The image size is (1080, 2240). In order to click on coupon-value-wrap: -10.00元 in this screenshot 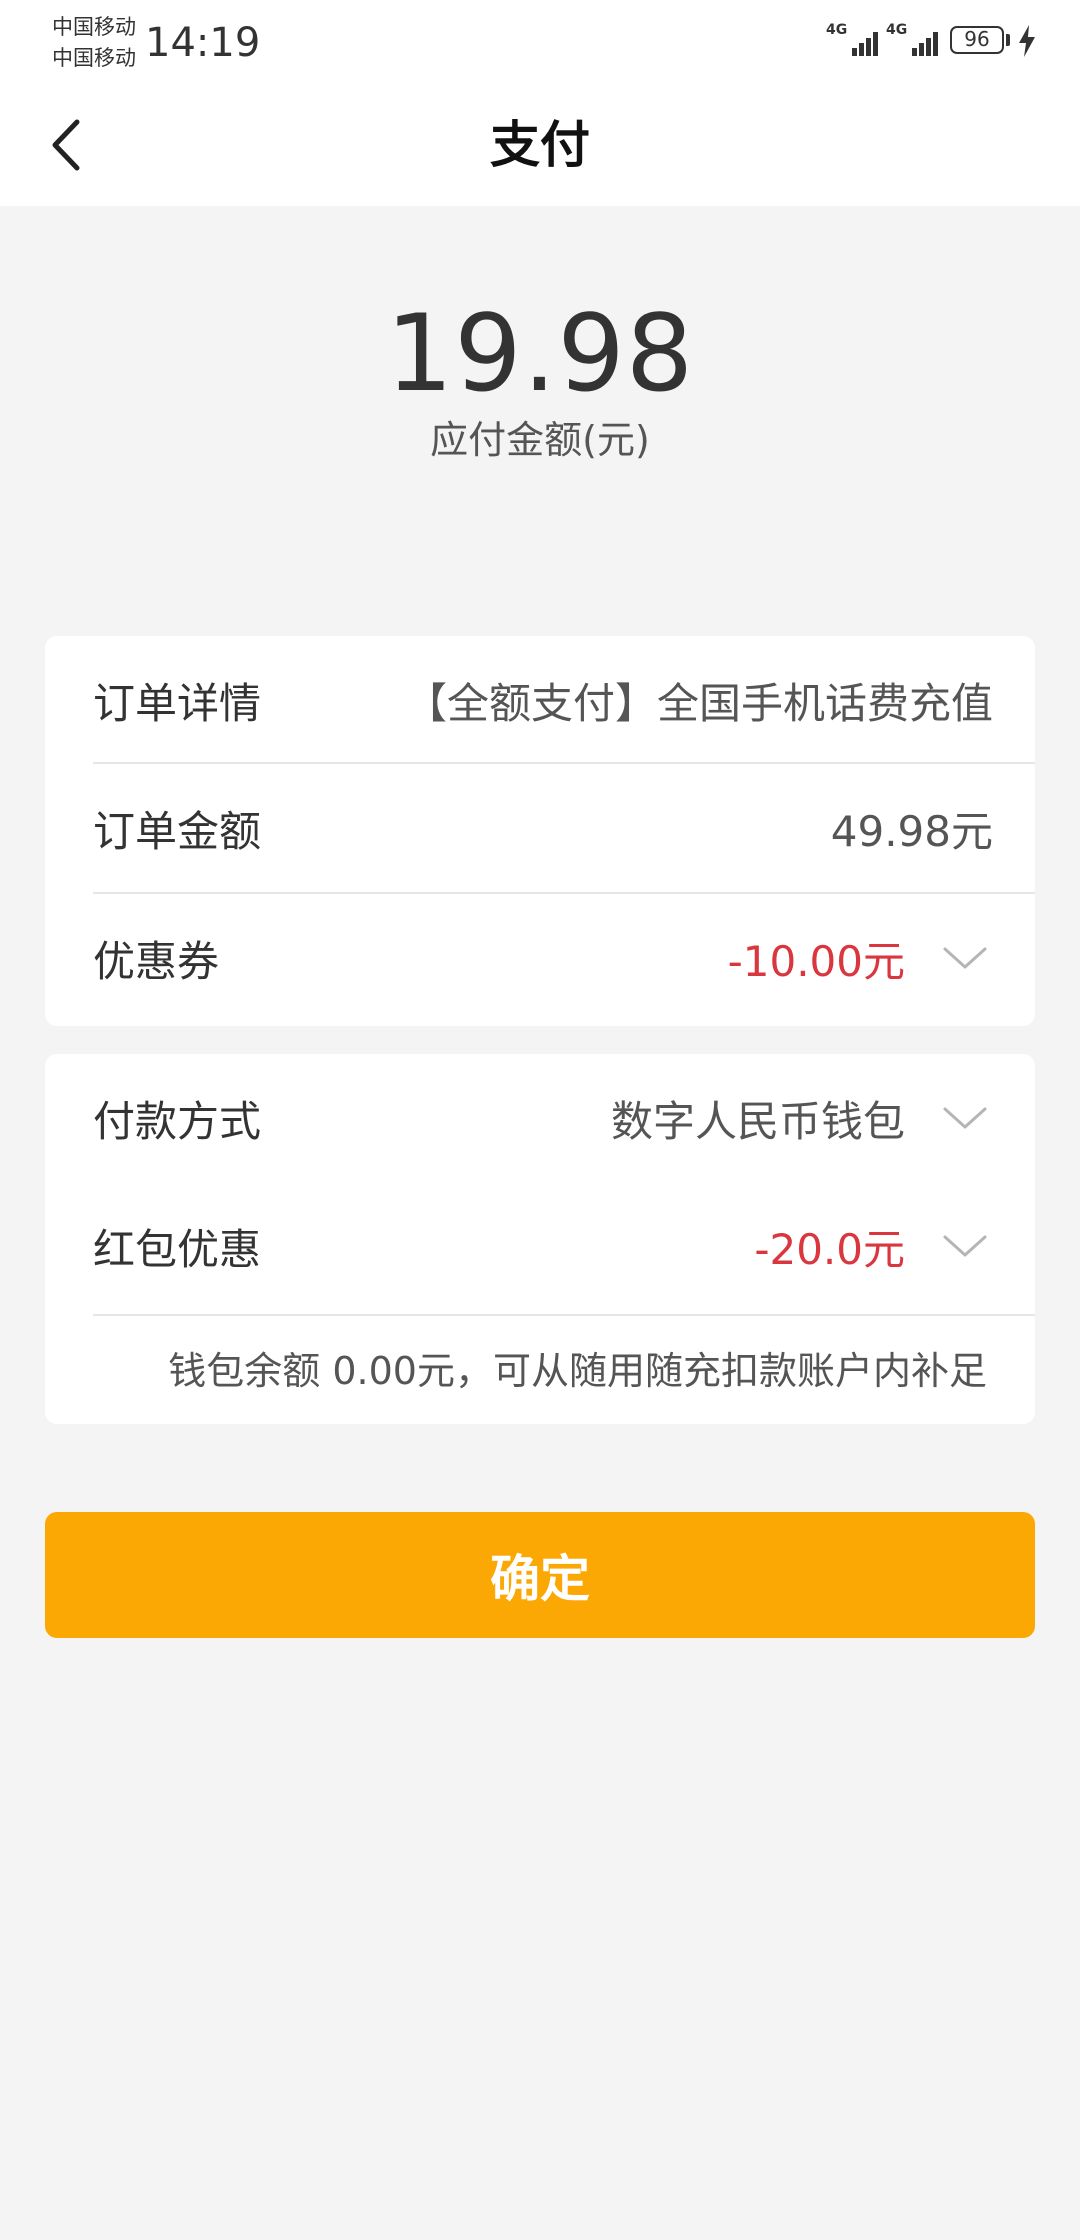, I will do `click(860, 958)`.